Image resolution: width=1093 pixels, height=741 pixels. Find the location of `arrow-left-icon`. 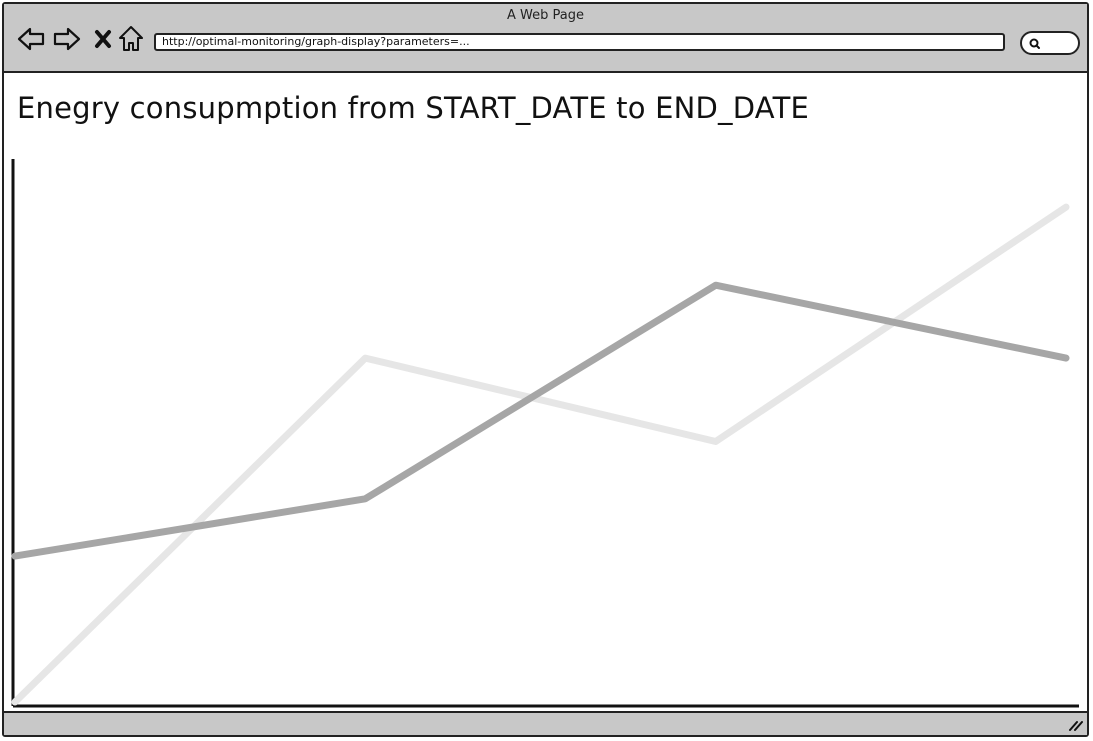

arrow-left-icon is located at coordinates (31, 39).